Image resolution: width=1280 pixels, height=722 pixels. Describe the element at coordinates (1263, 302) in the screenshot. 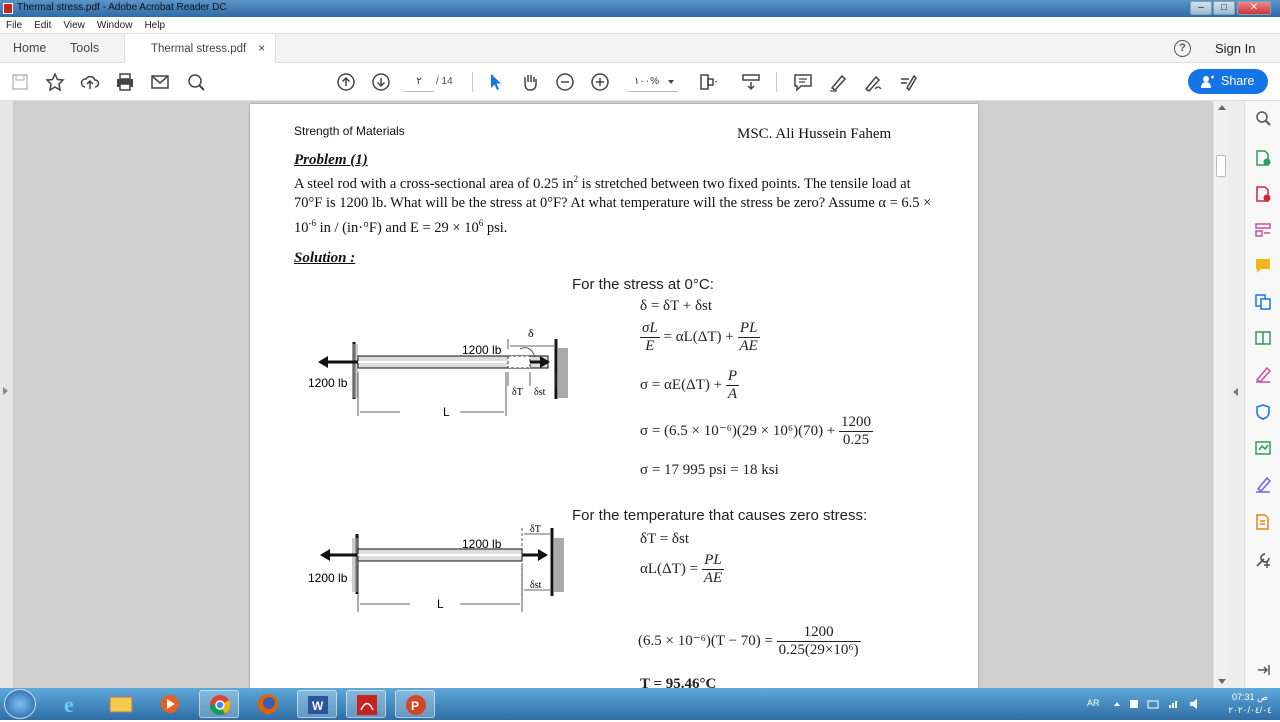

I see `combine-files-icon` at that location.